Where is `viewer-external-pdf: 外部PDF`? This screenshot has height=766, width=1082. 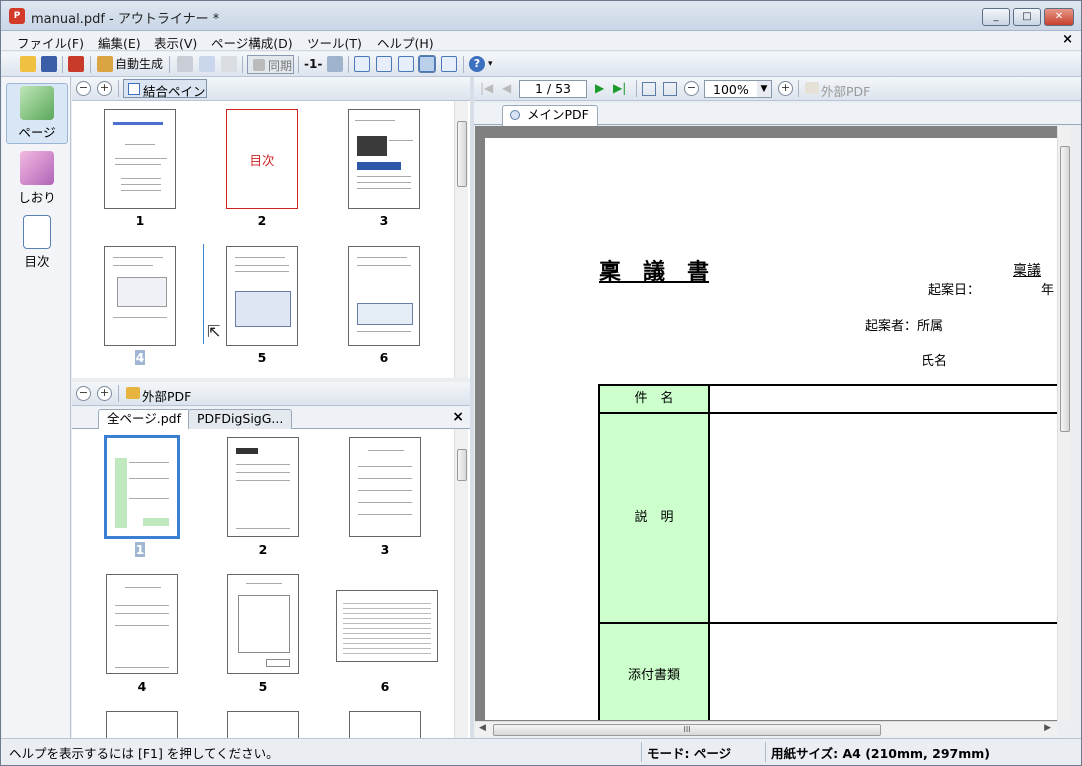
viewer-external-pdf: 外部PDF is located at coordinates (845, 90).